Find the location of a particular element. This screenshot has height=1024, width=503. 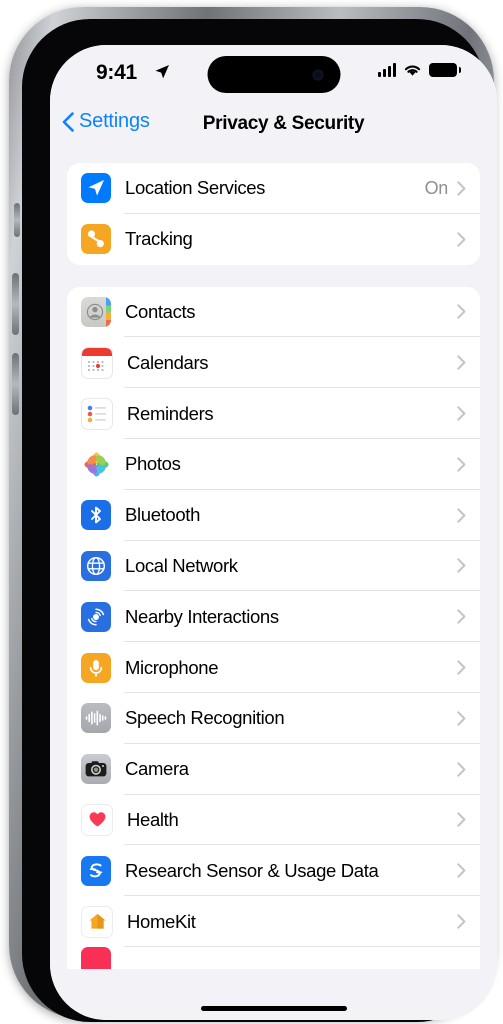

silent-switch is located at coordinates (17, 220).